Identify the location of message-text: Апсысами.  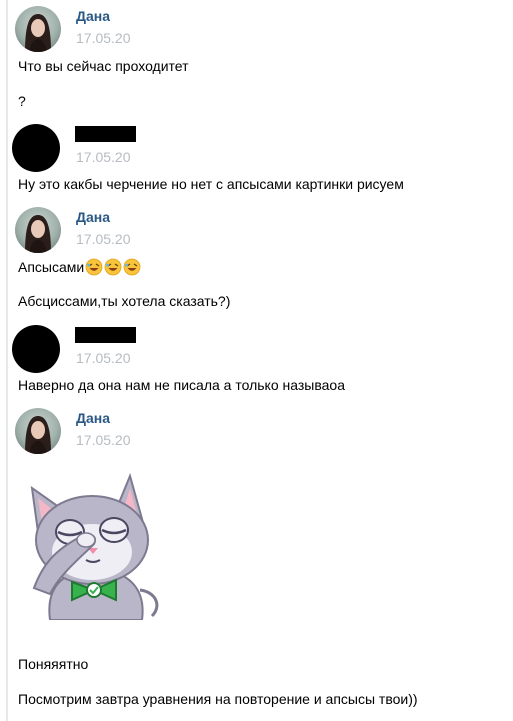
(79, 267).